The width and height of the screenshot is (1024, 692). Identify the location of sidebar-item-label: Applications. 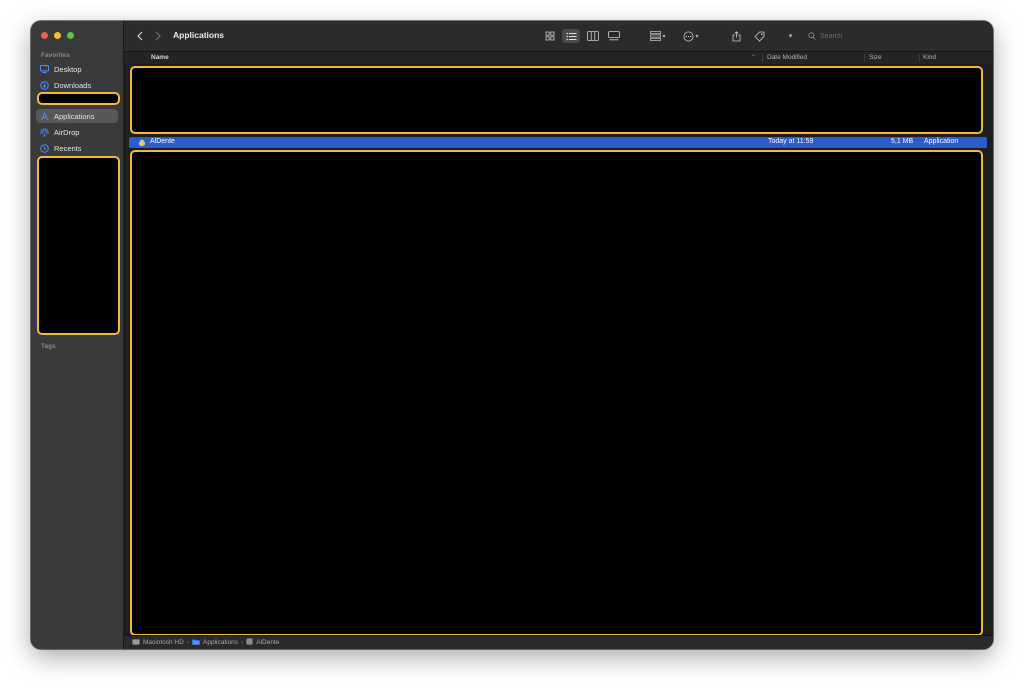
(74, 116).